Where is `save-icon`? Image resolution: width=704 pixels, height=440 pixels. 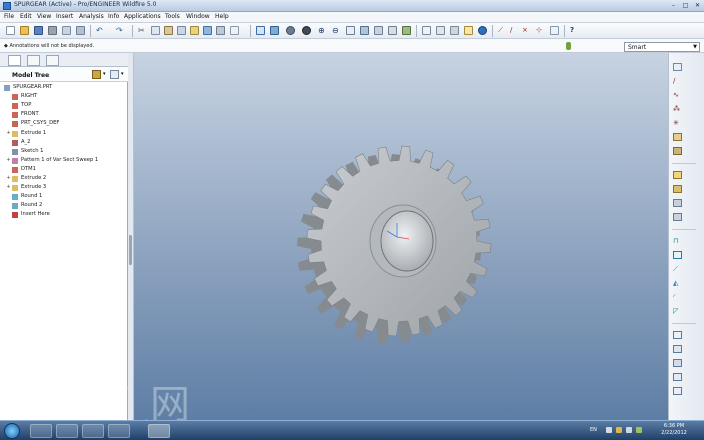
save-icon is located at coordinates (38, 30).